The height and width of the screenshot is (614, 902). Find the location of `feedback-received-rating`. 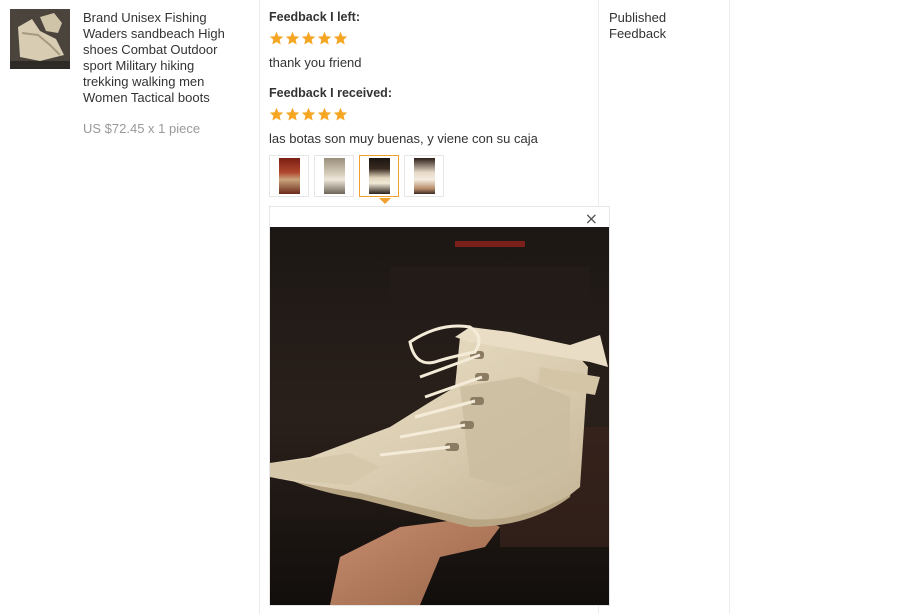

feedback-received-rating is located at coordinates (308, 114).